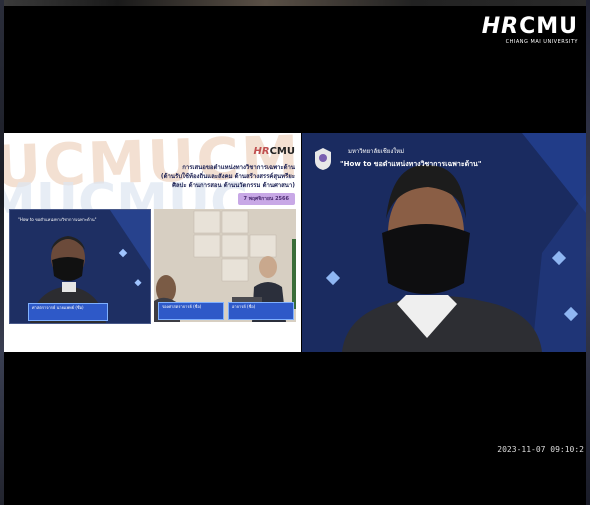  What do you see at coordinates (588, 252) in the screenshot?
I see `right-edge` at bounding box center [588, 252].